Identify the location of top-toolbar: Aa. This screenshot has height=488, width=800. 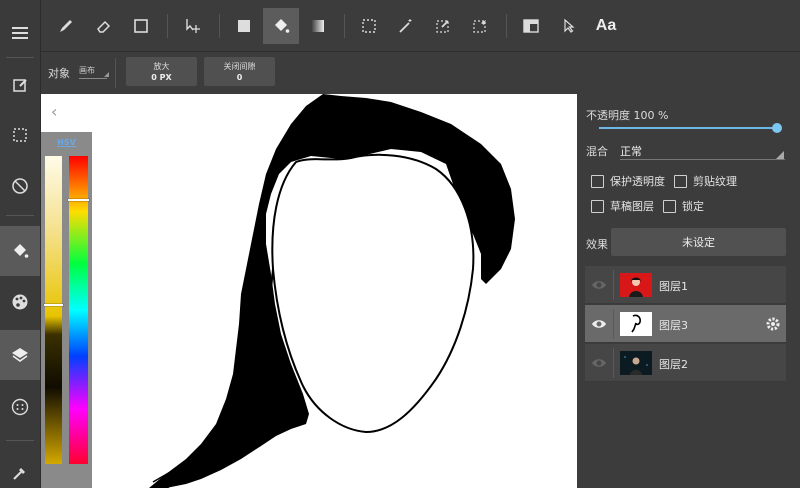
(420, 26).